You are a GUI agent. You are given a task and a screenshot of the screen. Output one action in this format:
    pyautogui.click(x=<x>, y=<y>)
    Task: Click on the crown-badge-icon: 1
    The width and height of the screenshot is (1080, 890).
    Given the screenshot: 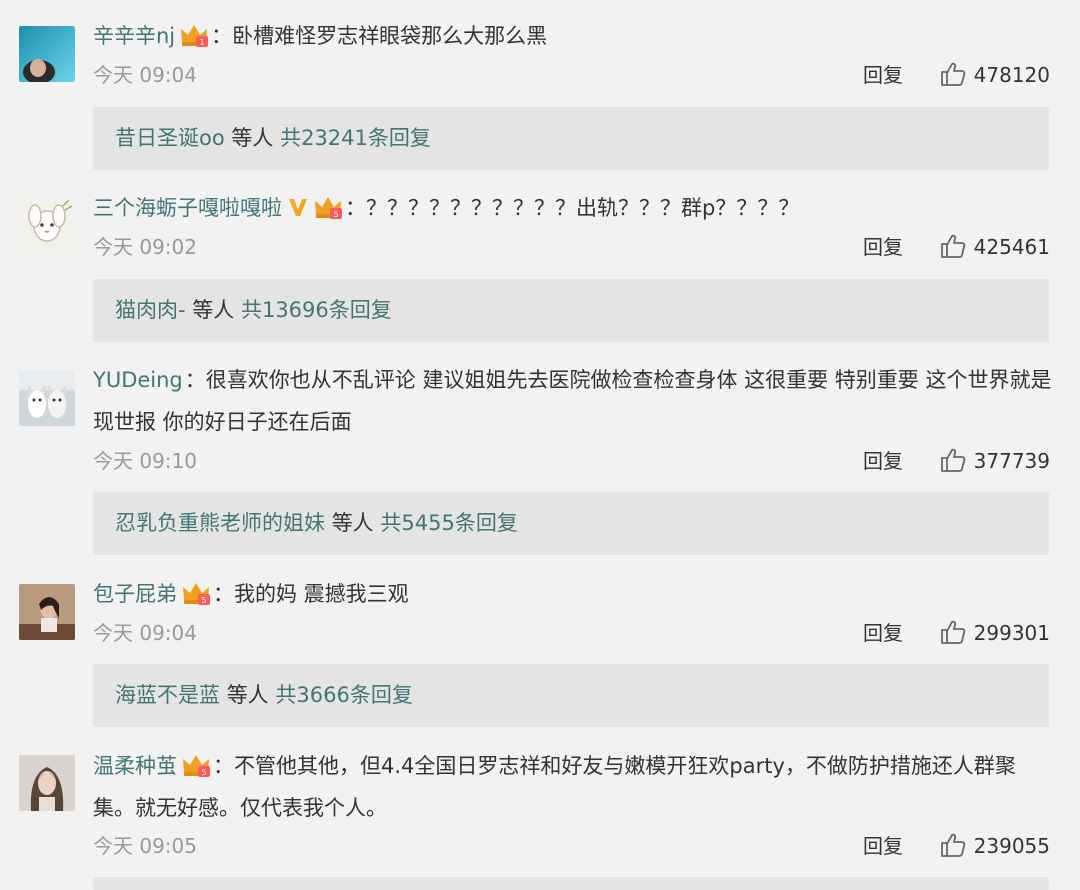 What is the action you would take?
    pyautogui.click(x=194, y=35)
    